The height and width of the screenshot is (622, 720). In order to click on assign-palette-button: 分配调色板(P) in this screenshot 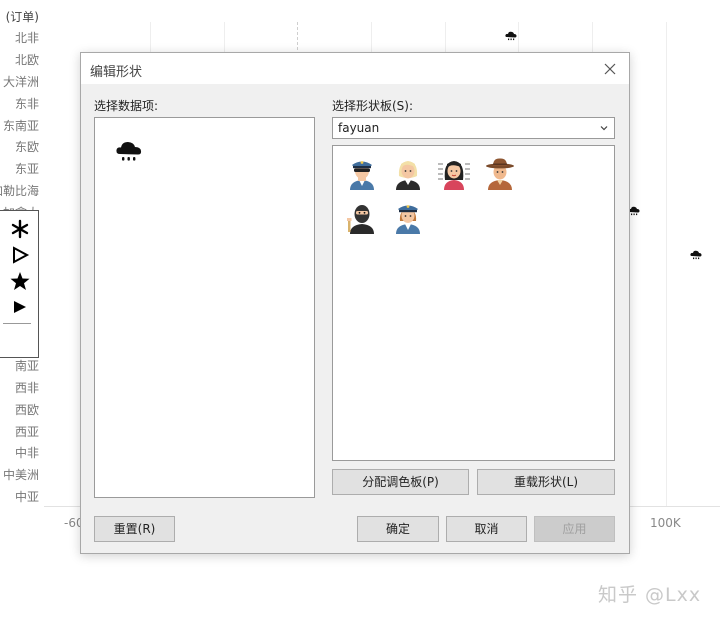, I will do `click(400, 482)`.